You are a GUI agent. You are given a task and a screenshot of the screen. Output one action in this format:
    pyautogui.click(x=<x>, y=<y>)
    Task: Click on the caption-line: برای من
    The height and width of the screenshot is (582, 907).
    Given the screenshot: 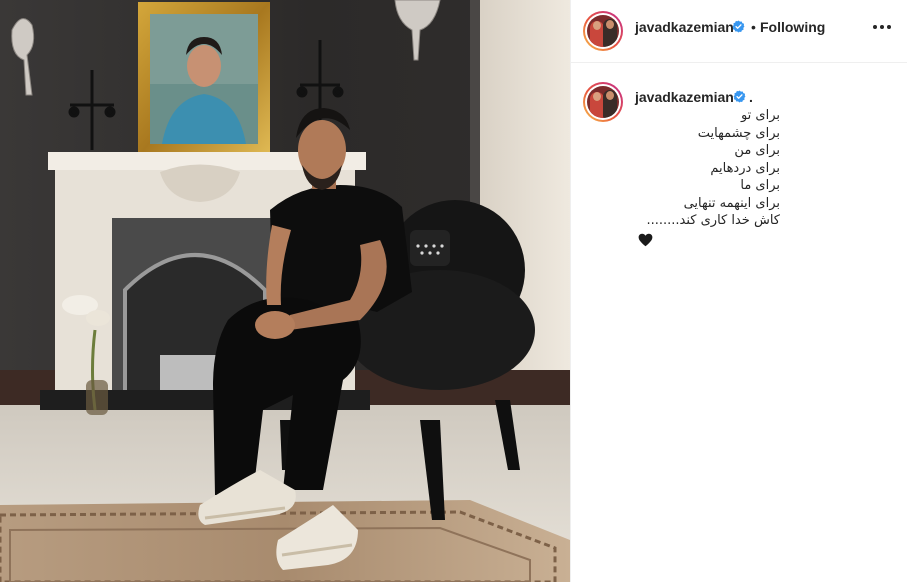 What is the action you would take?
    pyautogui.click(x=757, y=150)
    